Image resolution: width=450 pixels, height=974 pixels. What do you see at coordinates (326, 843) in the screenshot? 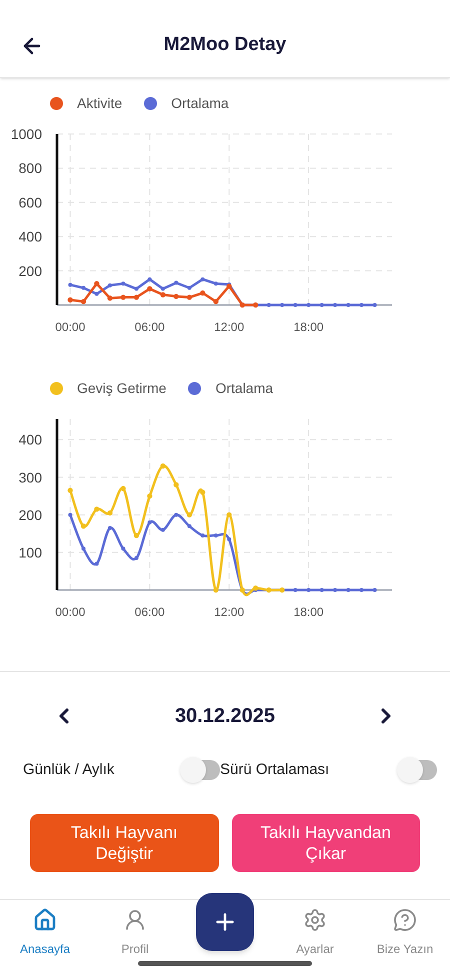
I see `action-button: Takılı Hayvandan Çıkar` at bounding box center [326, 843].